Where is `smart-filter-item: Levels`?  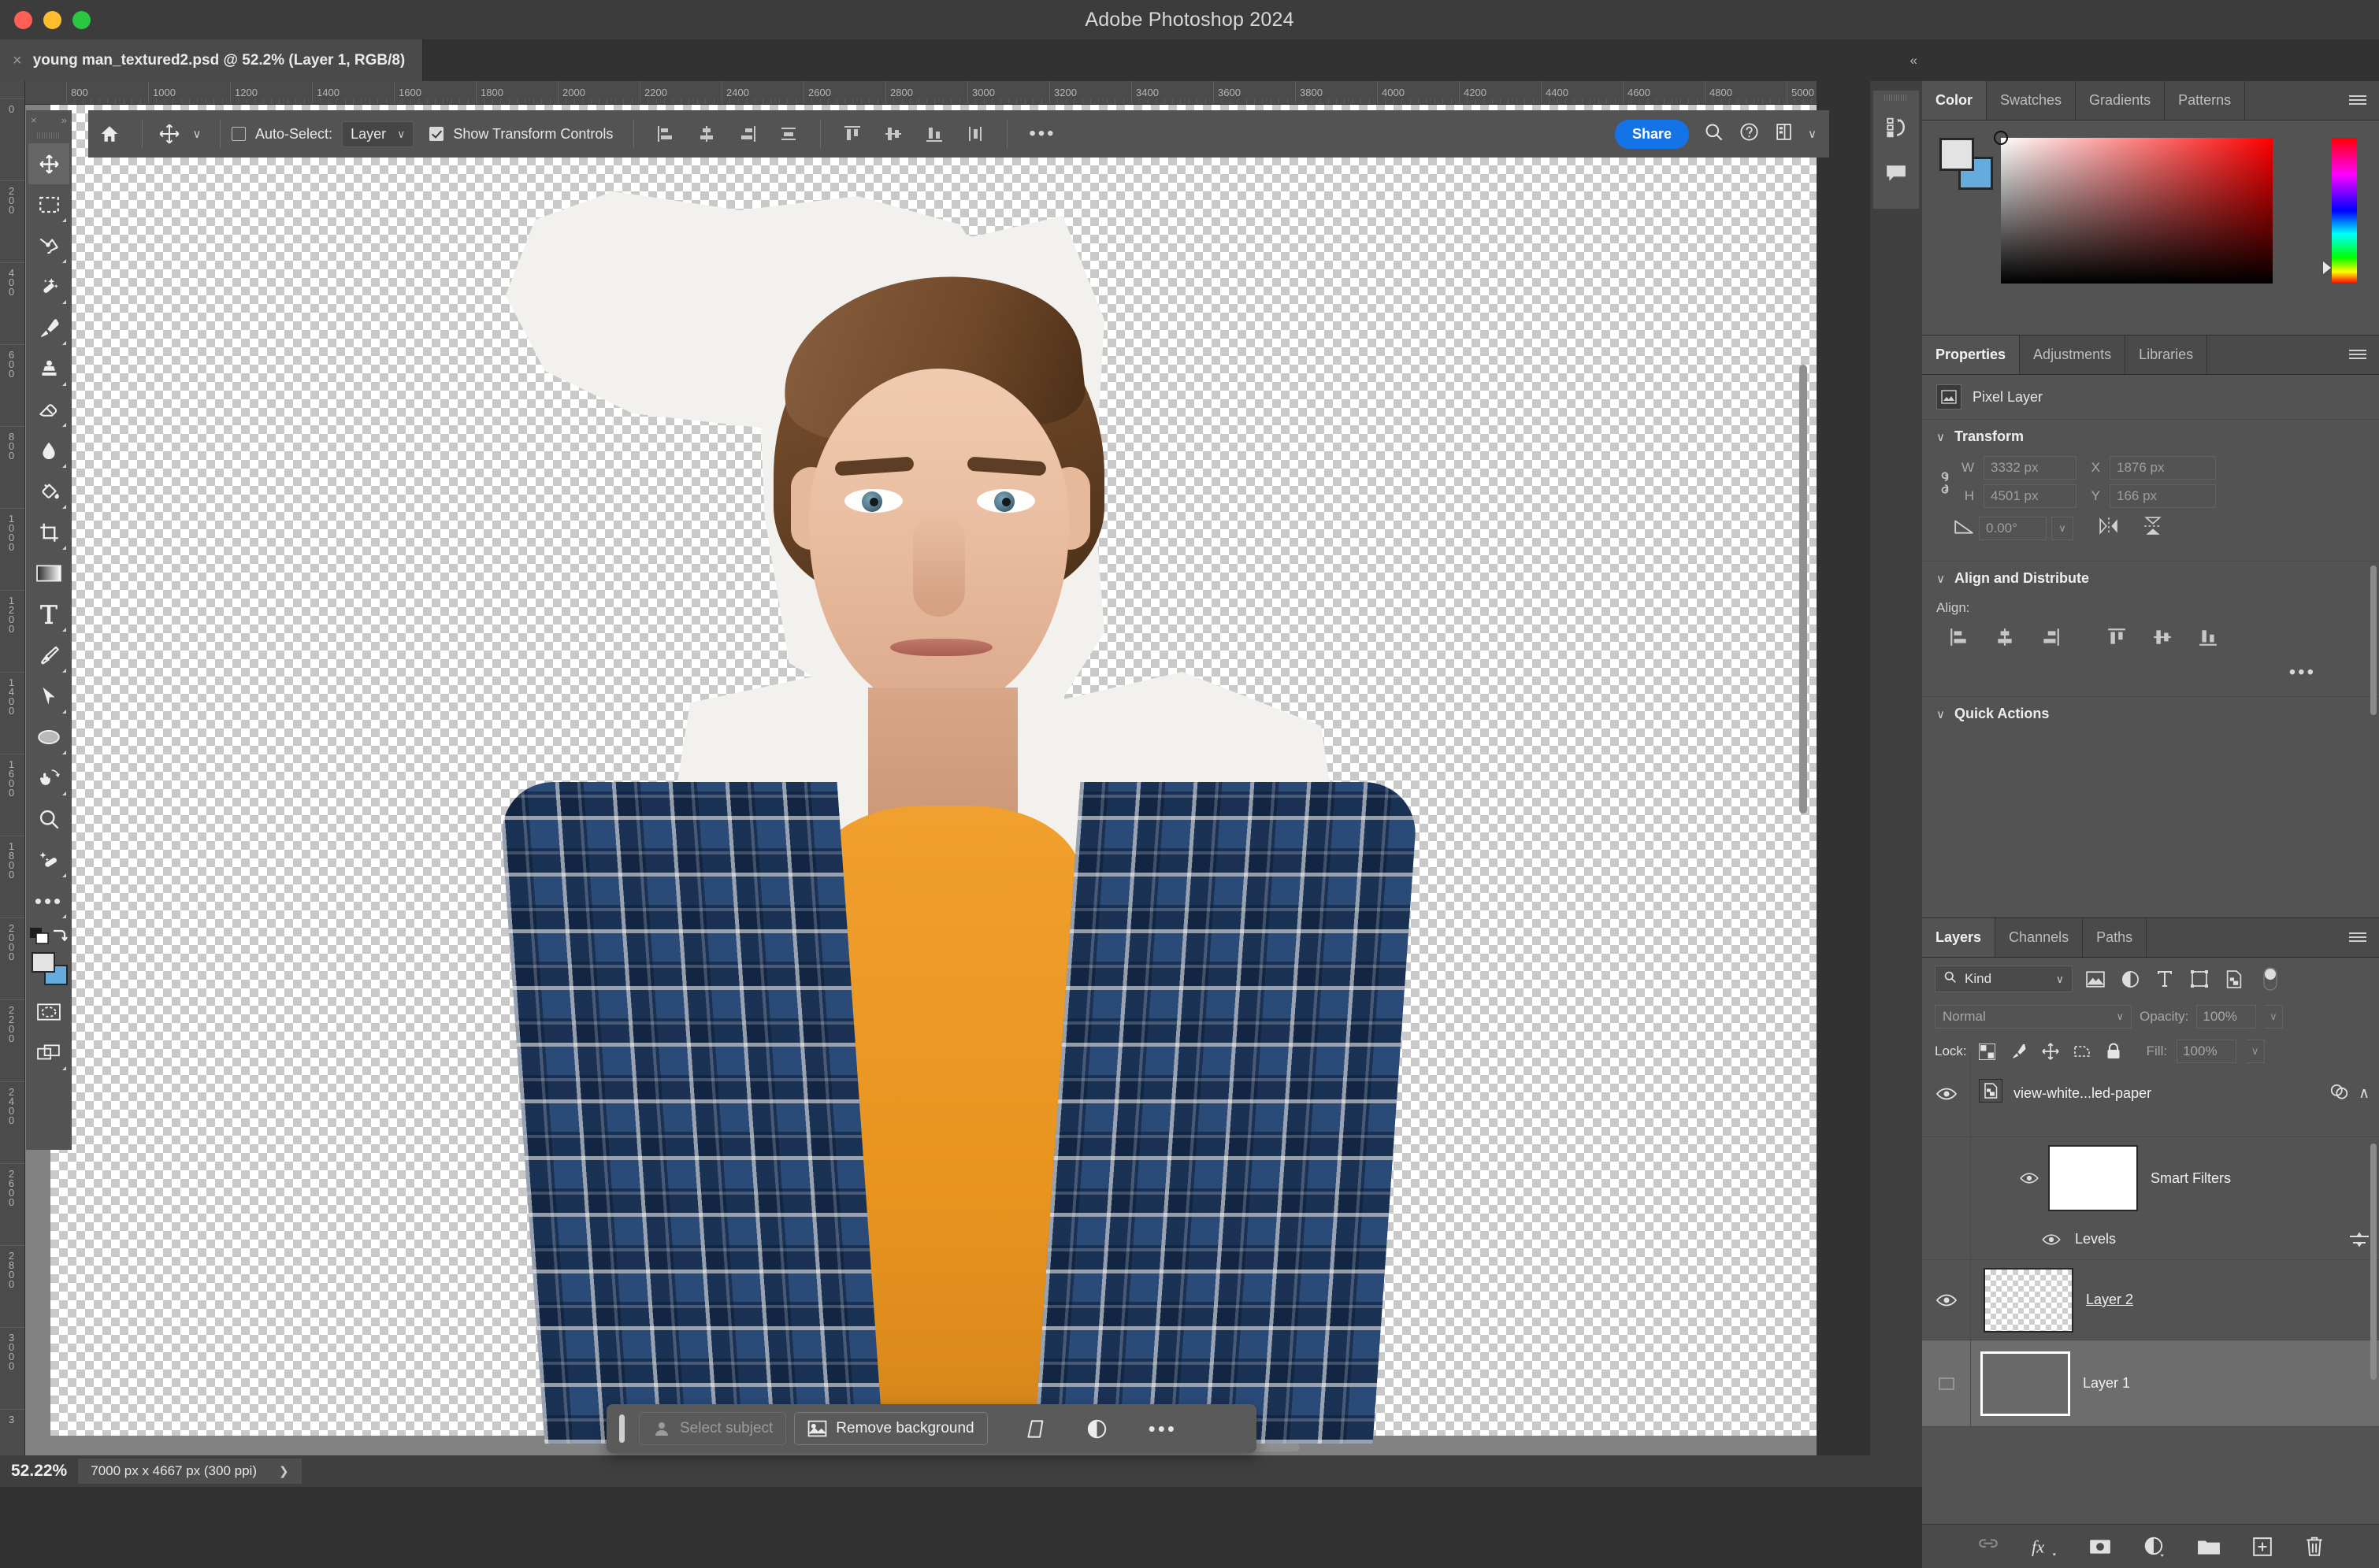 smart-filter-item: Levels is located at coordinates (2150, 1239).